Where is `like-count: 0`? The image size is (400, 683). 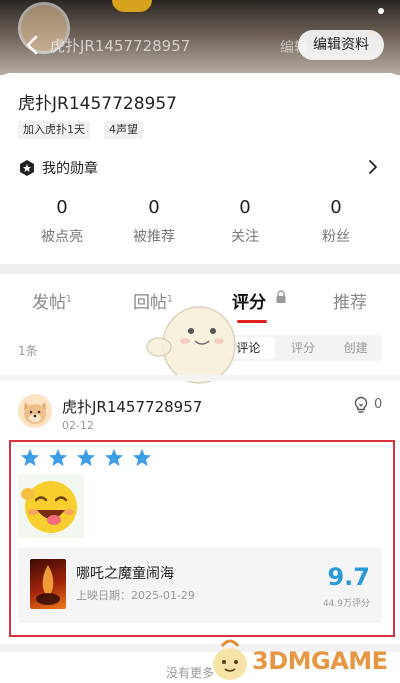
like-count: 0 is located at coordinates (378, 404).